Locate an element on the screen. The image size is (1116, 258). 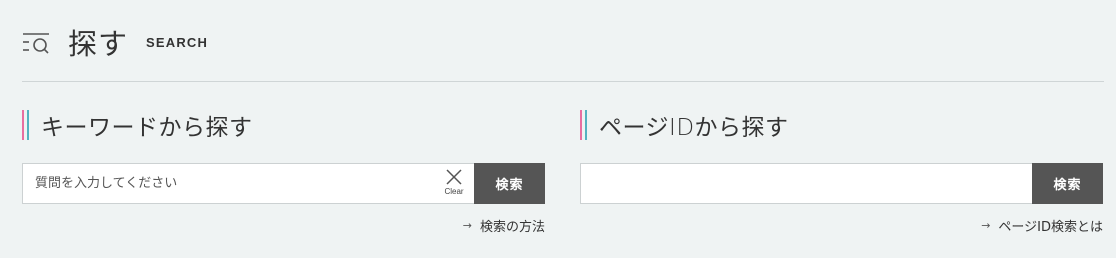
keyword-search-box: Clear is located at coordinates (248, 183).